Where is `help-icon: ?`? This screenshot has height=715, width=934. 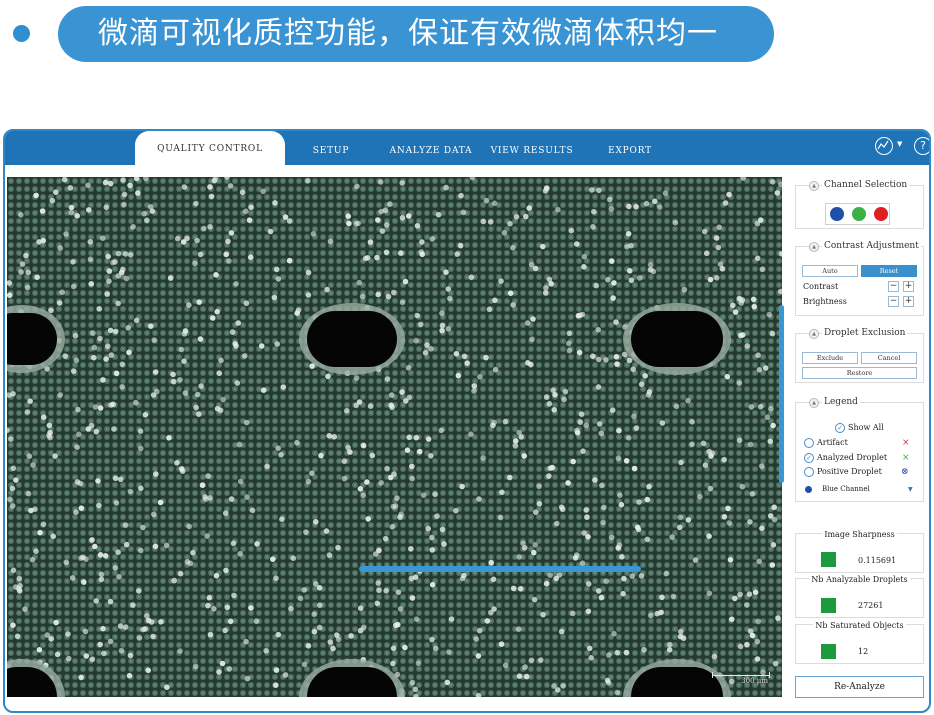
help-icon: ? is located at coordinates (921, 146).